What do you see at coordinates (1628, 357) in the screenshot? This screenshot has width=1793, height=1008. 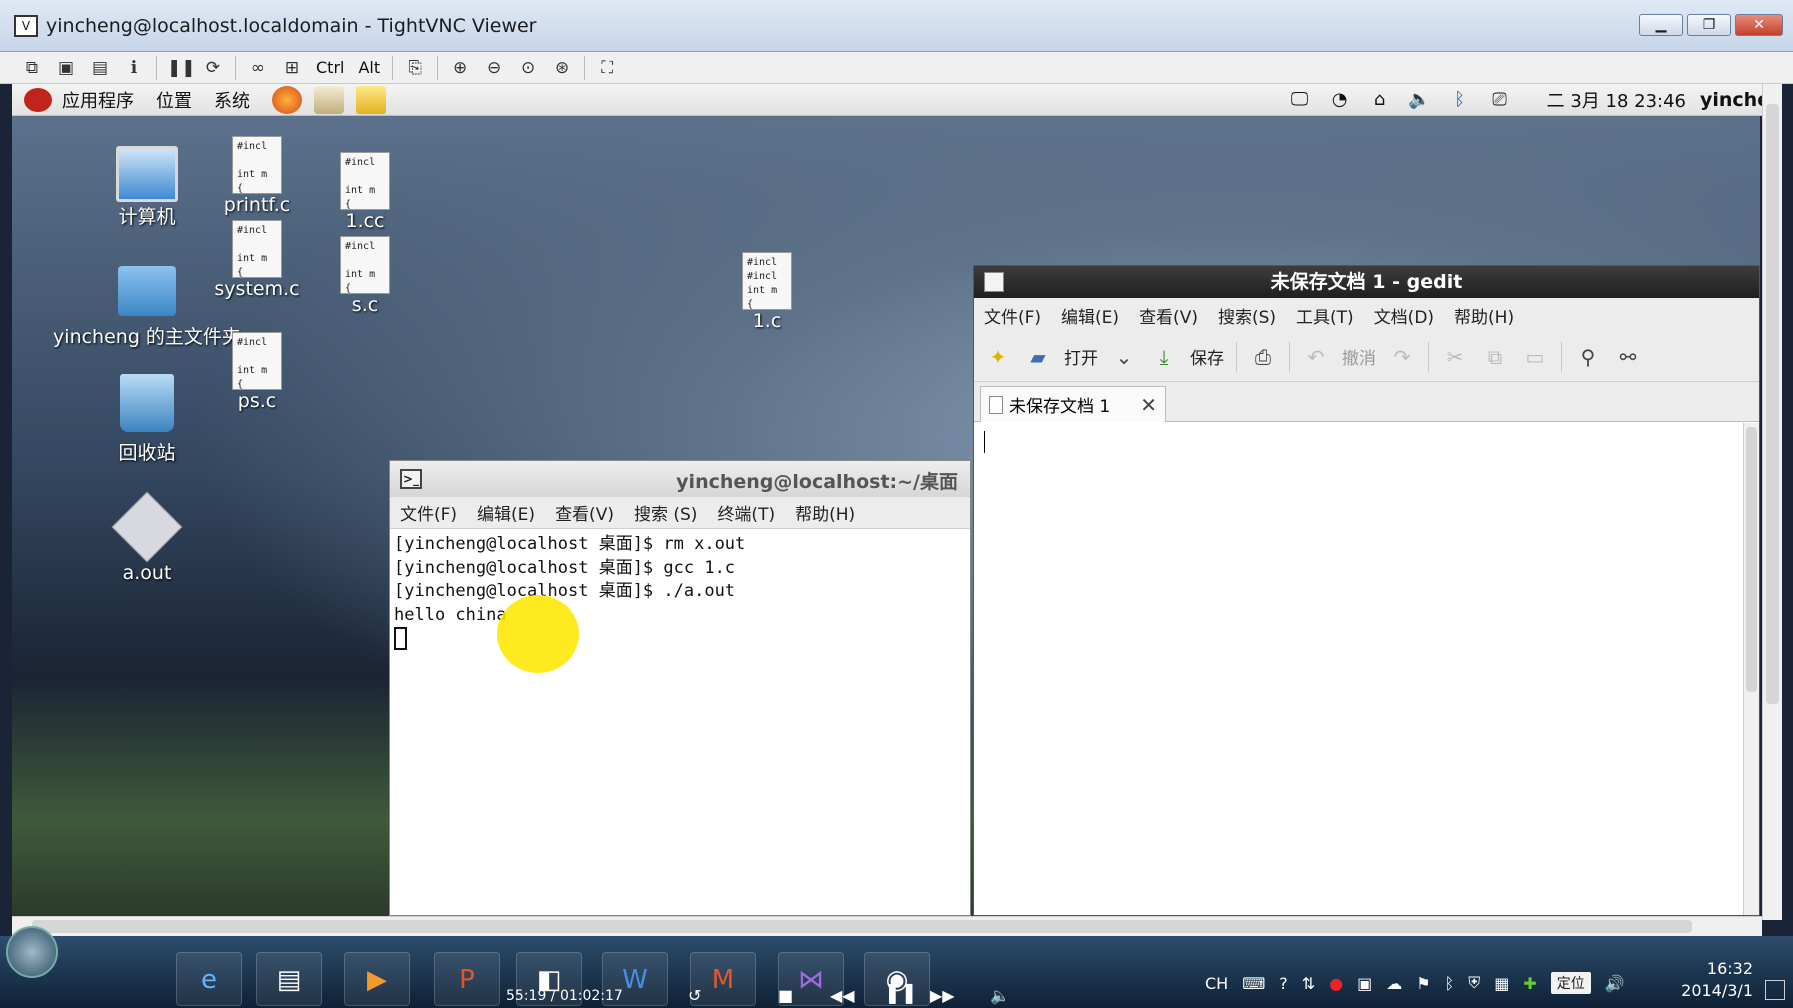 I see `replace-icon: ⚯` at bounding box center [1628, 357].